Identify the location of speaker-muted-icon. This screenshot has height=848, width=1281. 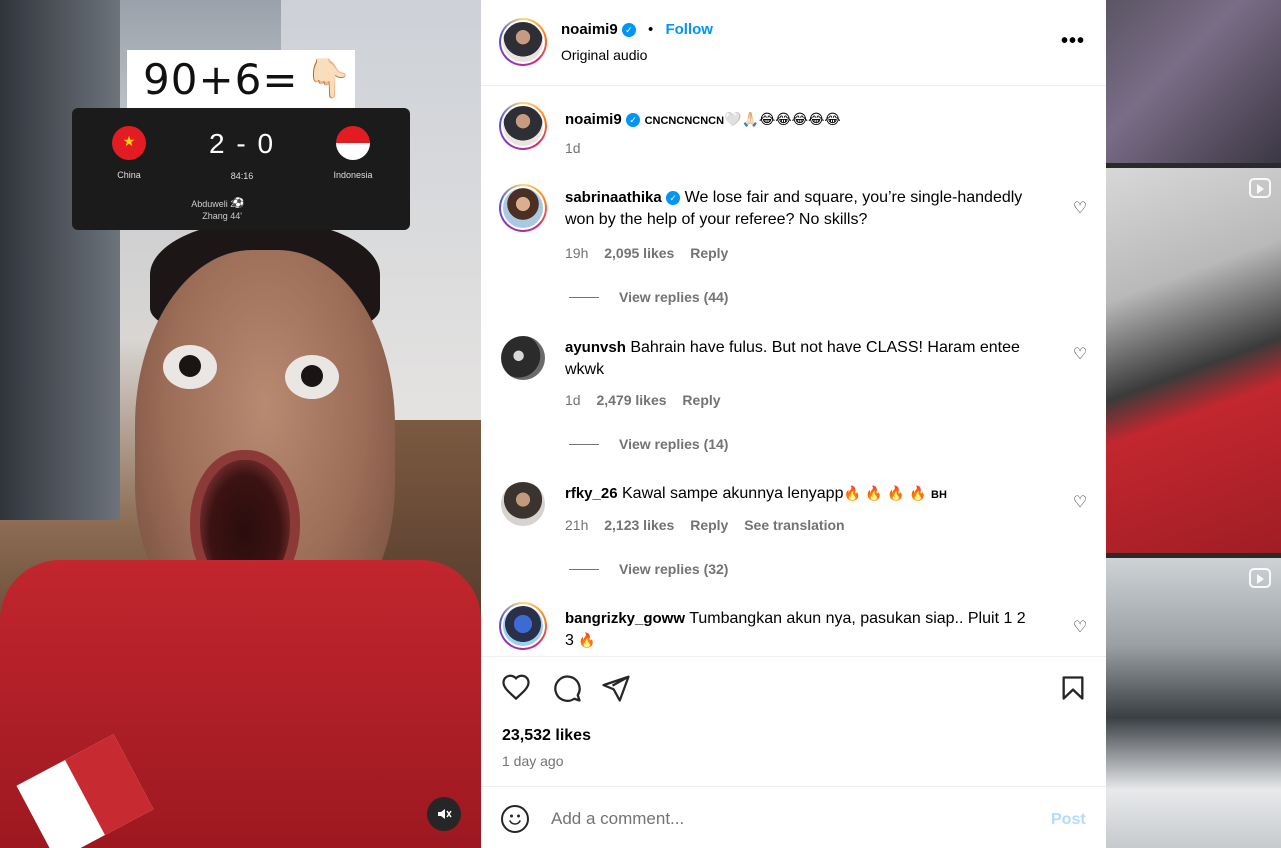
(445, 814).